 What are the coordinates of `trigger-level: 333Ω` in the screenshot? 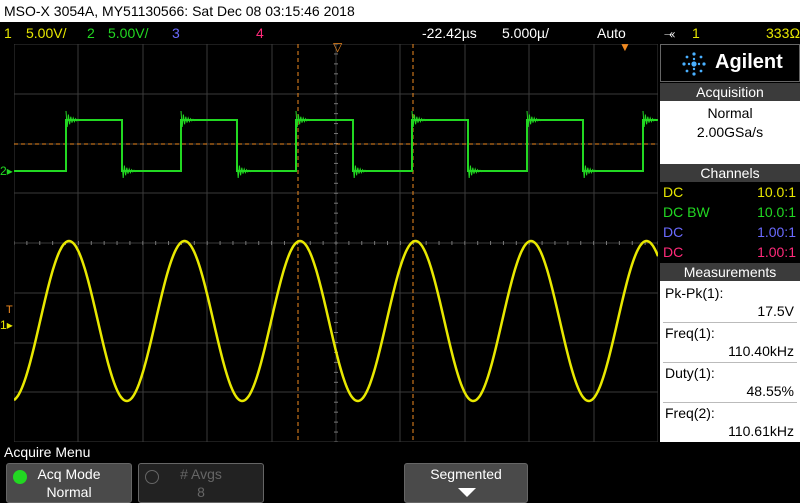 It's located at (783, 33).